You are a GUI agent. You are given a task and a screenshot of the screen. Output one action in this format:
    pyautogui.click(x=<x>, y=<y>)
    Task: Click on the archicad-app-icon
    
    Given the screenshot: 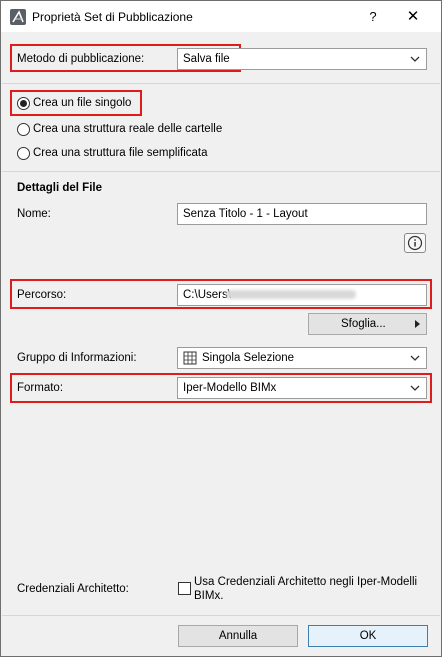 What is the action you would take?
    pyautogui.click(x=18, y=17)
    